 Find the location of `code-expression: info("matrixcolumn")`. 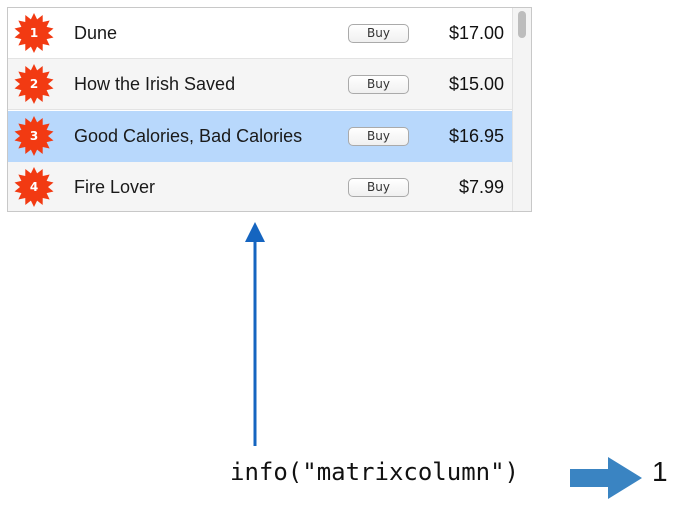

code-expression: info("matrixcolumn") is located at coordinates (374, 472).